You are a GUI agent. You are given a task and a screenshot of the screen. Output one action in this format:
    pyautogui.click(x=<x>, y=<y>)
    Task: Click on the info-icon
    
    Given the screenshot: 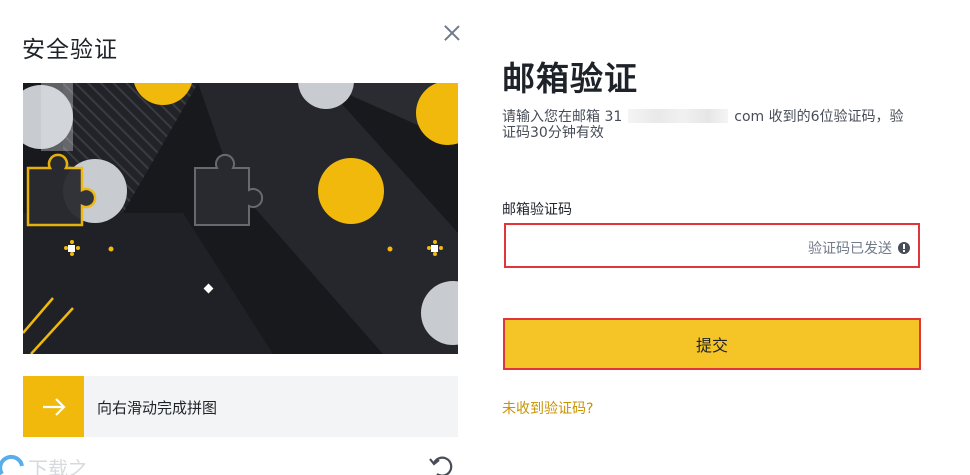 What is the action you would take?
    pyautogui.click(x=904, y=248)
    